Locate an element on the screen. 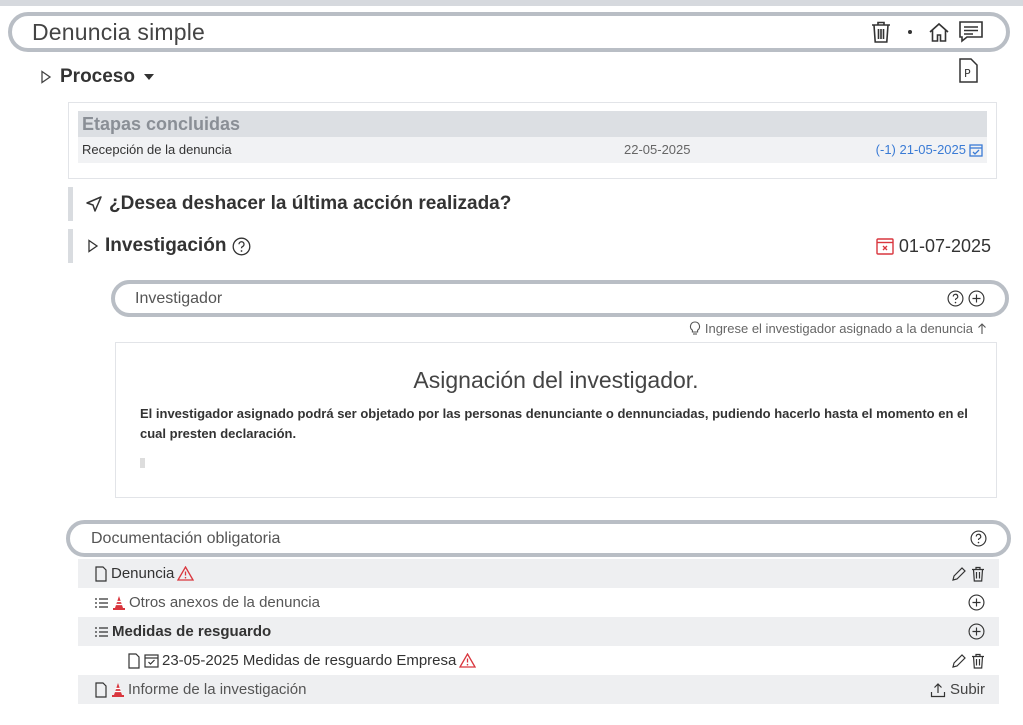  process-toggle: Proceso is located at coordinates (97, 77).